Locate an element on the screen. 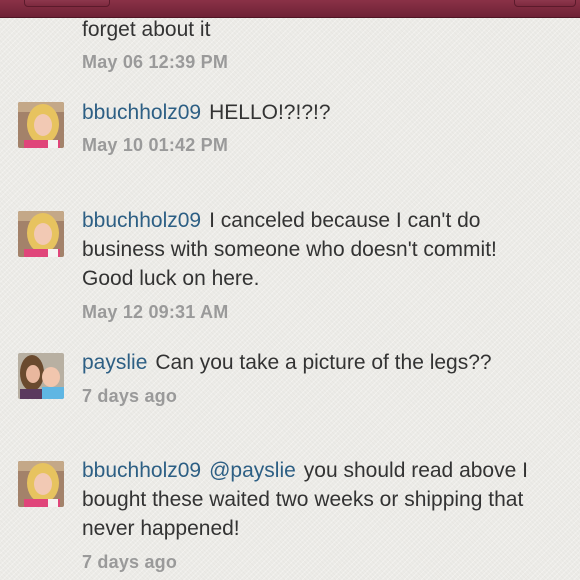 The width and height of the screenshot is (580, 580). comment-text: forget about it is located at coordinates (146, 29).